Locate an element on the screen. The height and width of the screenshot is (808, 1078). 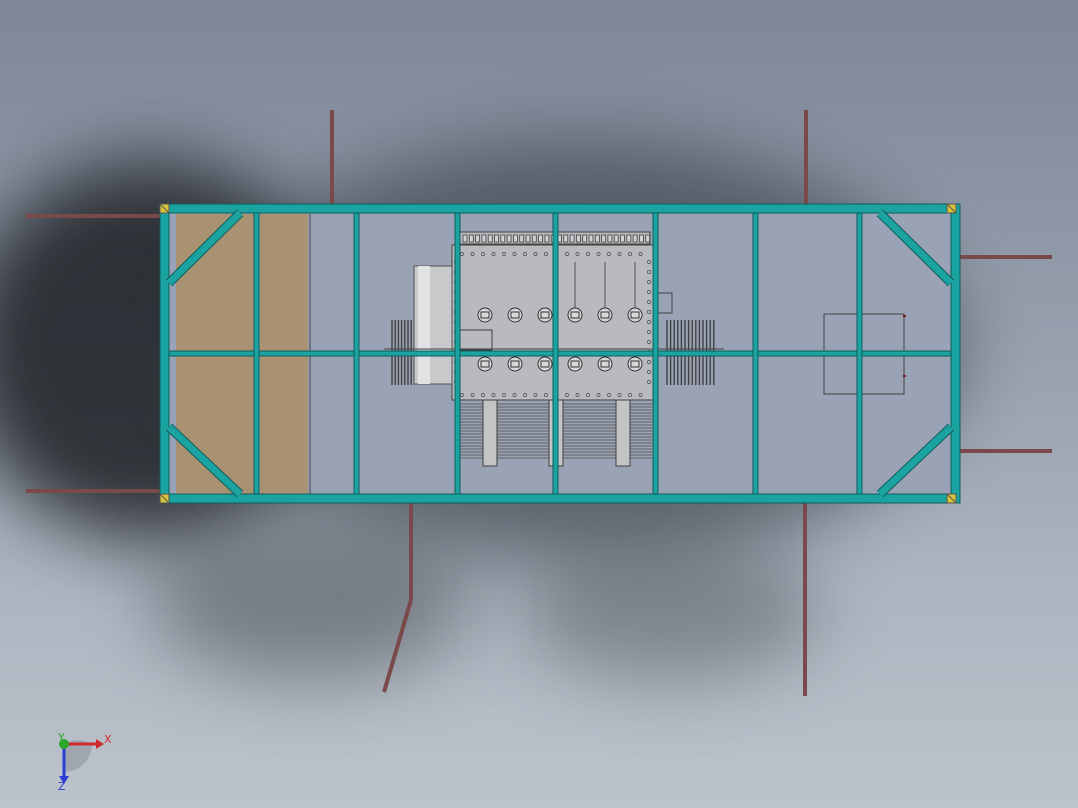
x-axis-label: X is located at coordinates (108, 739).